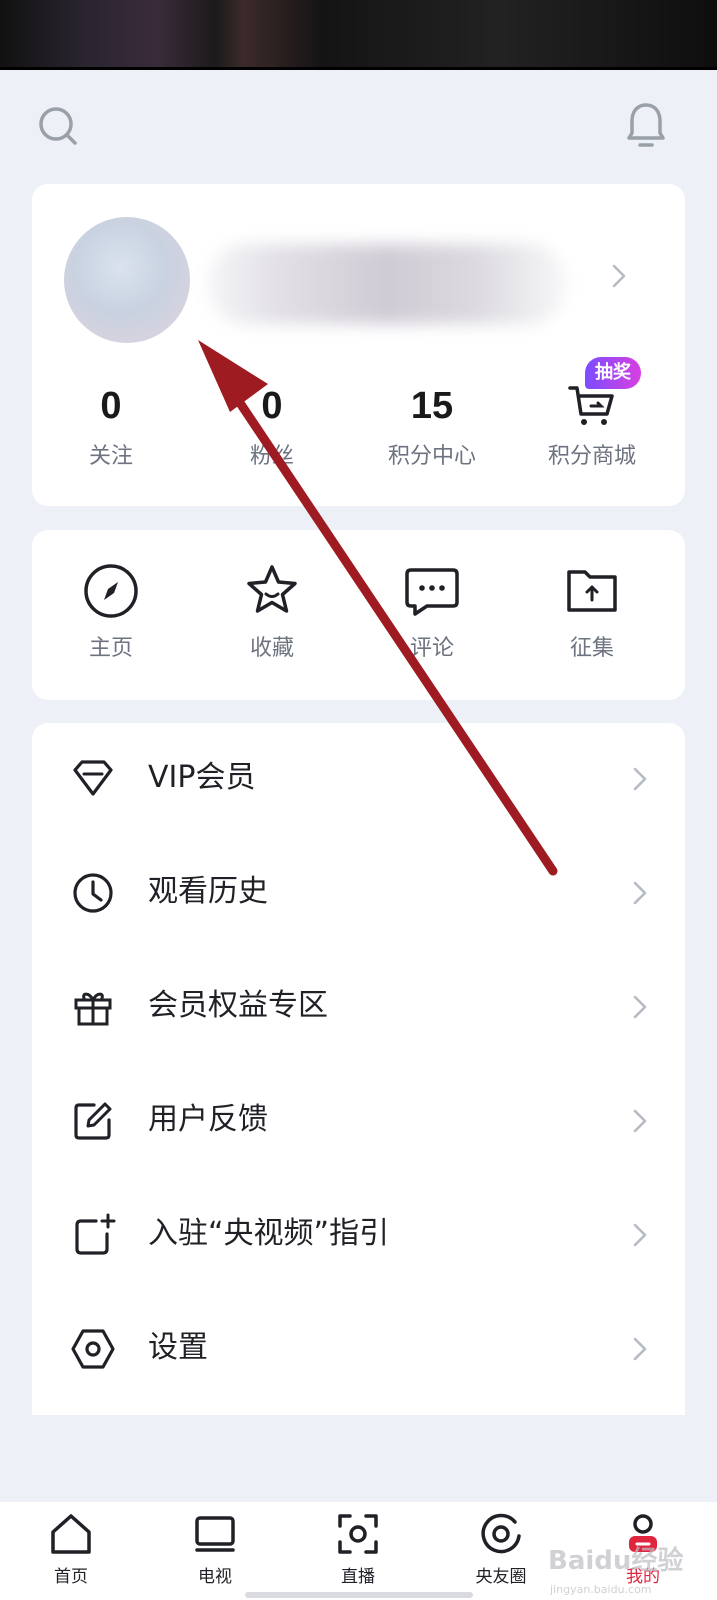  I want to click on stat-label: 关注, so click(110, 456).